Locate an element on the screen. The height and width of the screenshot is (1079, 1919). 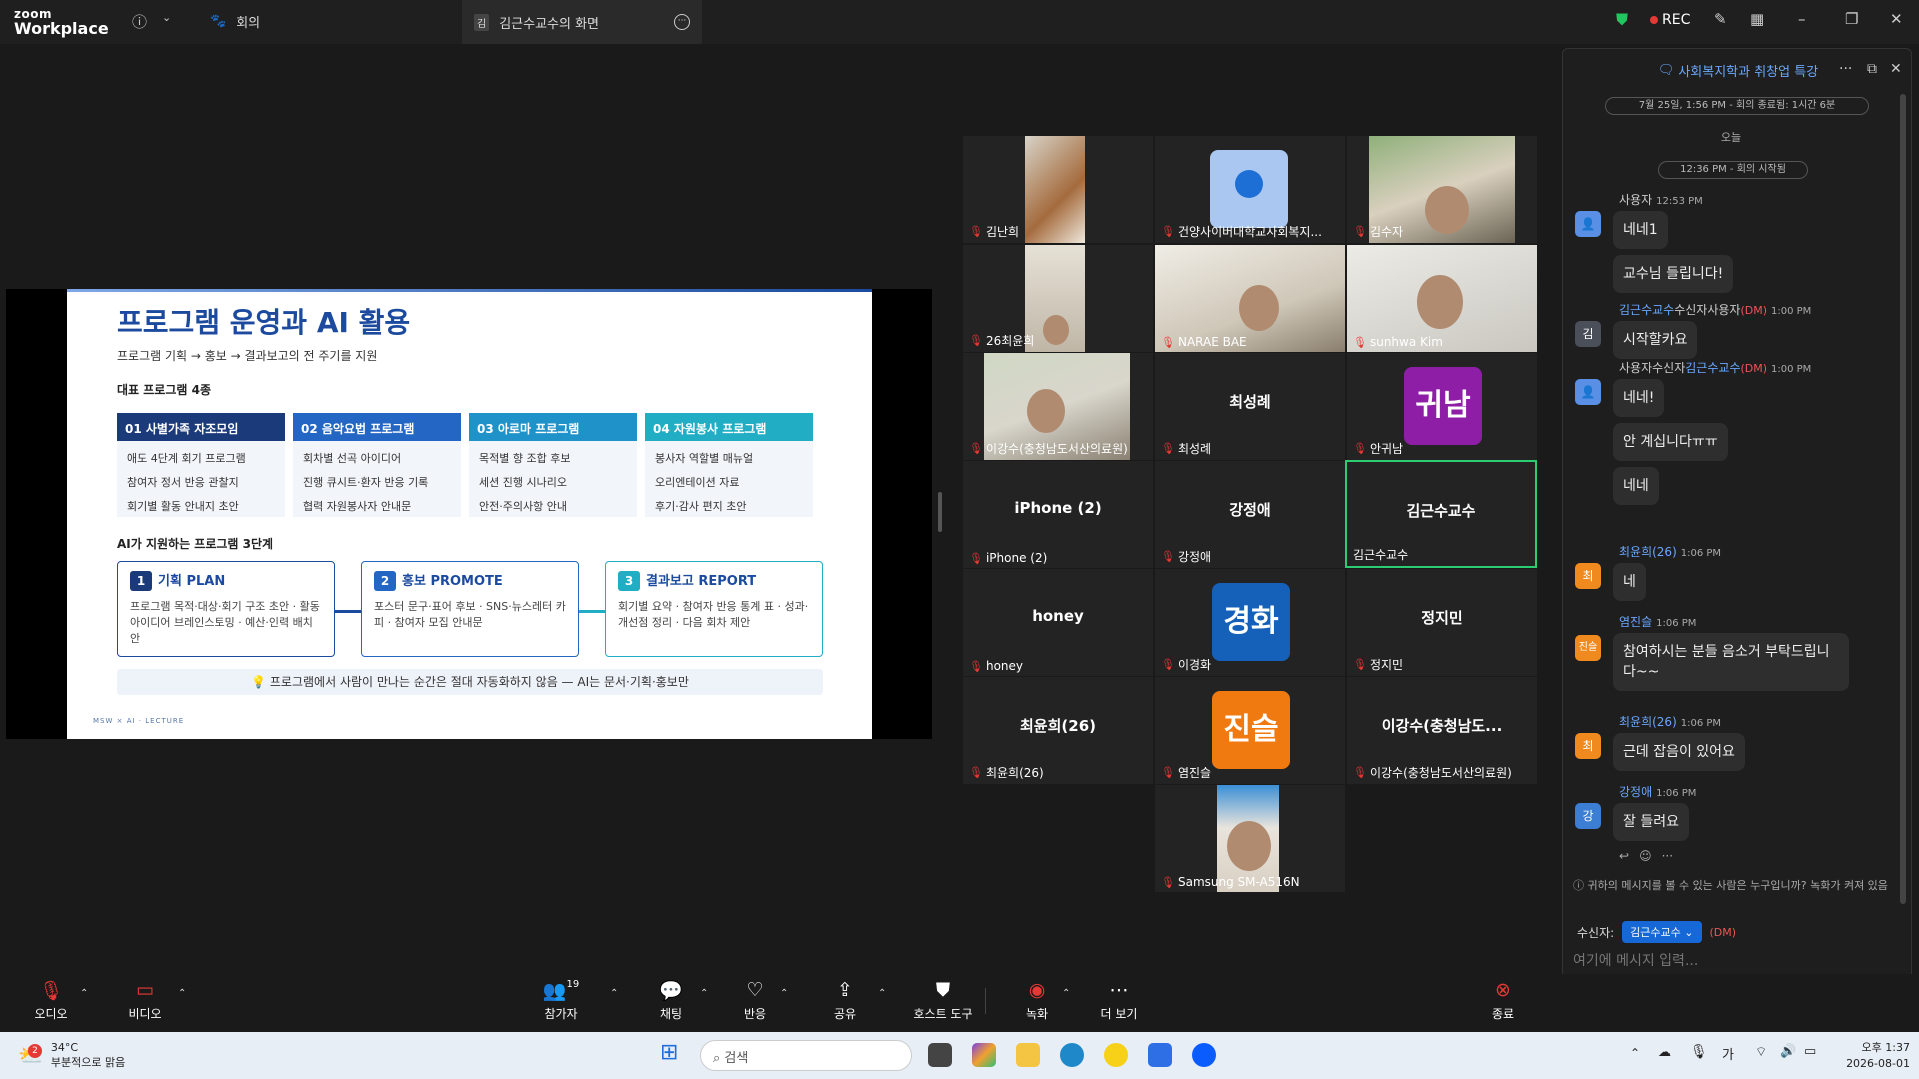
ime-indicator: 가 is located at coordinates (1728, 1053).